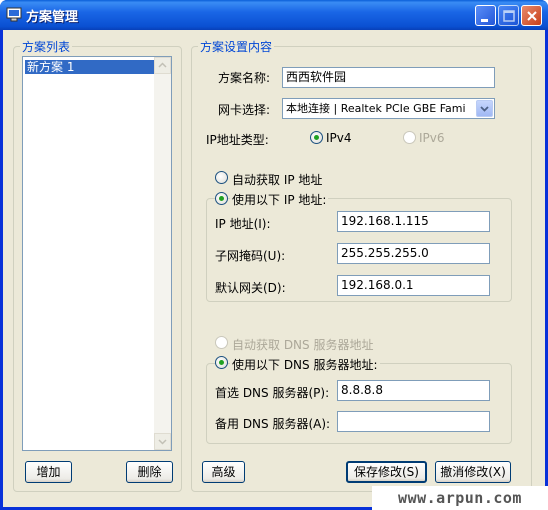  What do you see at coordinates (303, 345) in the screenshot?
I see `auto-dns-label: 自动获取 DNS 服务器地址` at bounding box center [303, 345].